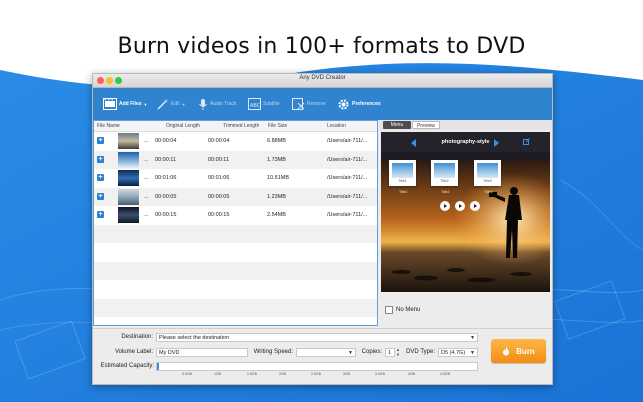  Describe the element at coordinates (506, 351) in the screenshot. I see `flame-icon` at that location.